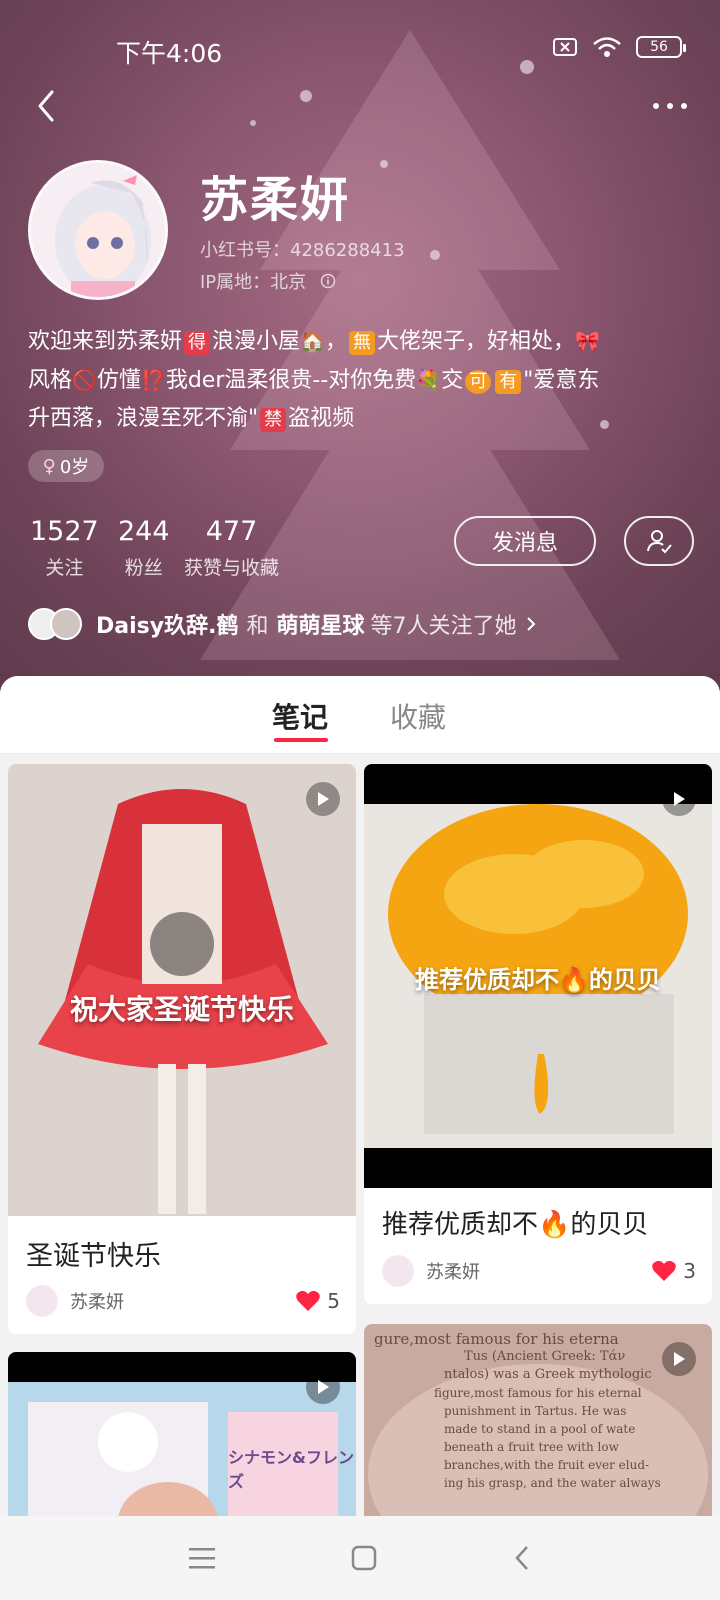  Describe the element at coordinates (300, 716) in the screenshot. I see `tab-notes: 笔记` at that location.